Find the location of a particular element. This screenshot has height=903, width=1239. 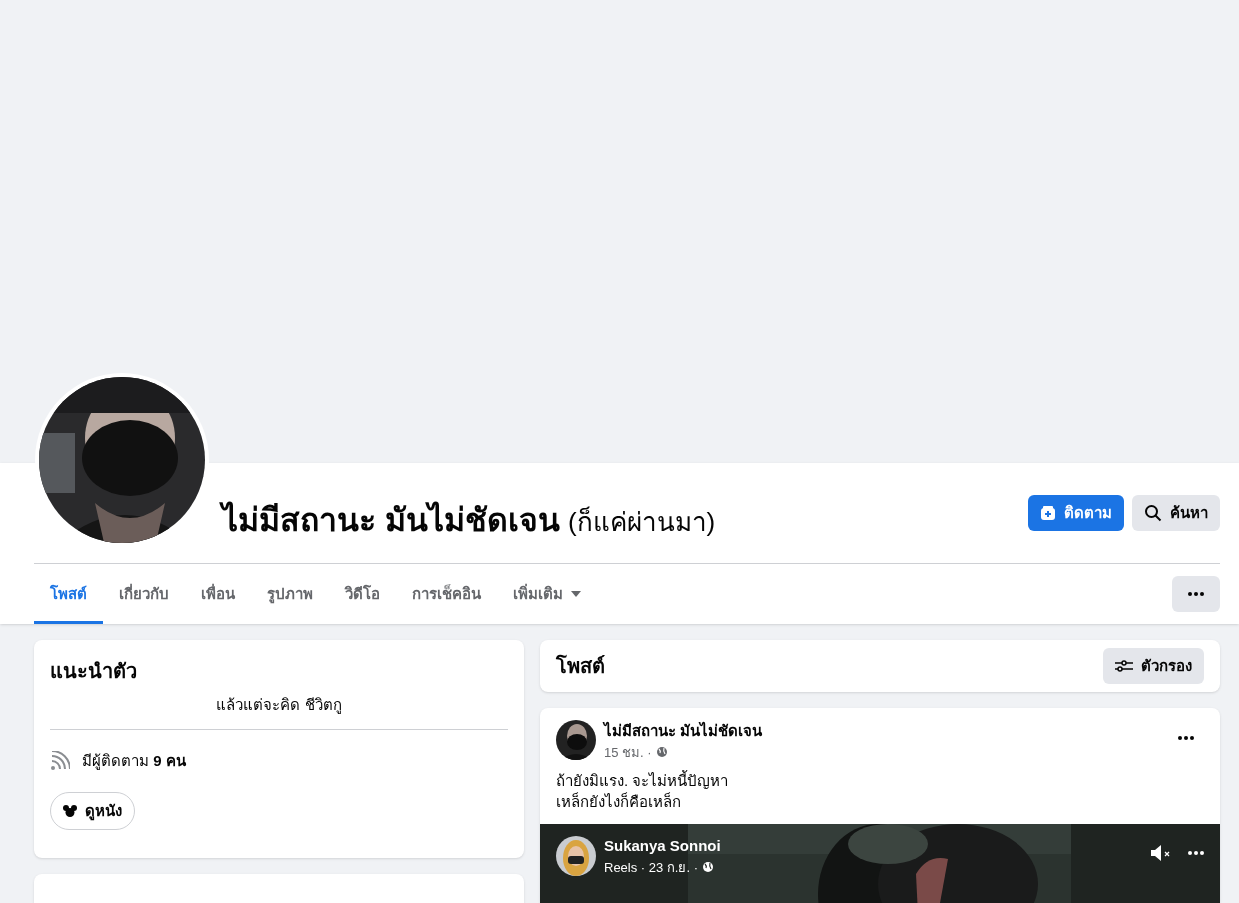

sliders-icon is located at coordinates (1124, 666).